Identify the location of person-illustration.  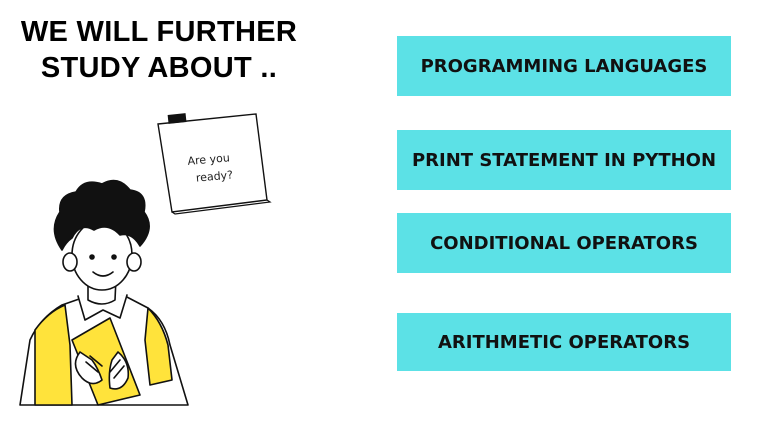
(104, 292).